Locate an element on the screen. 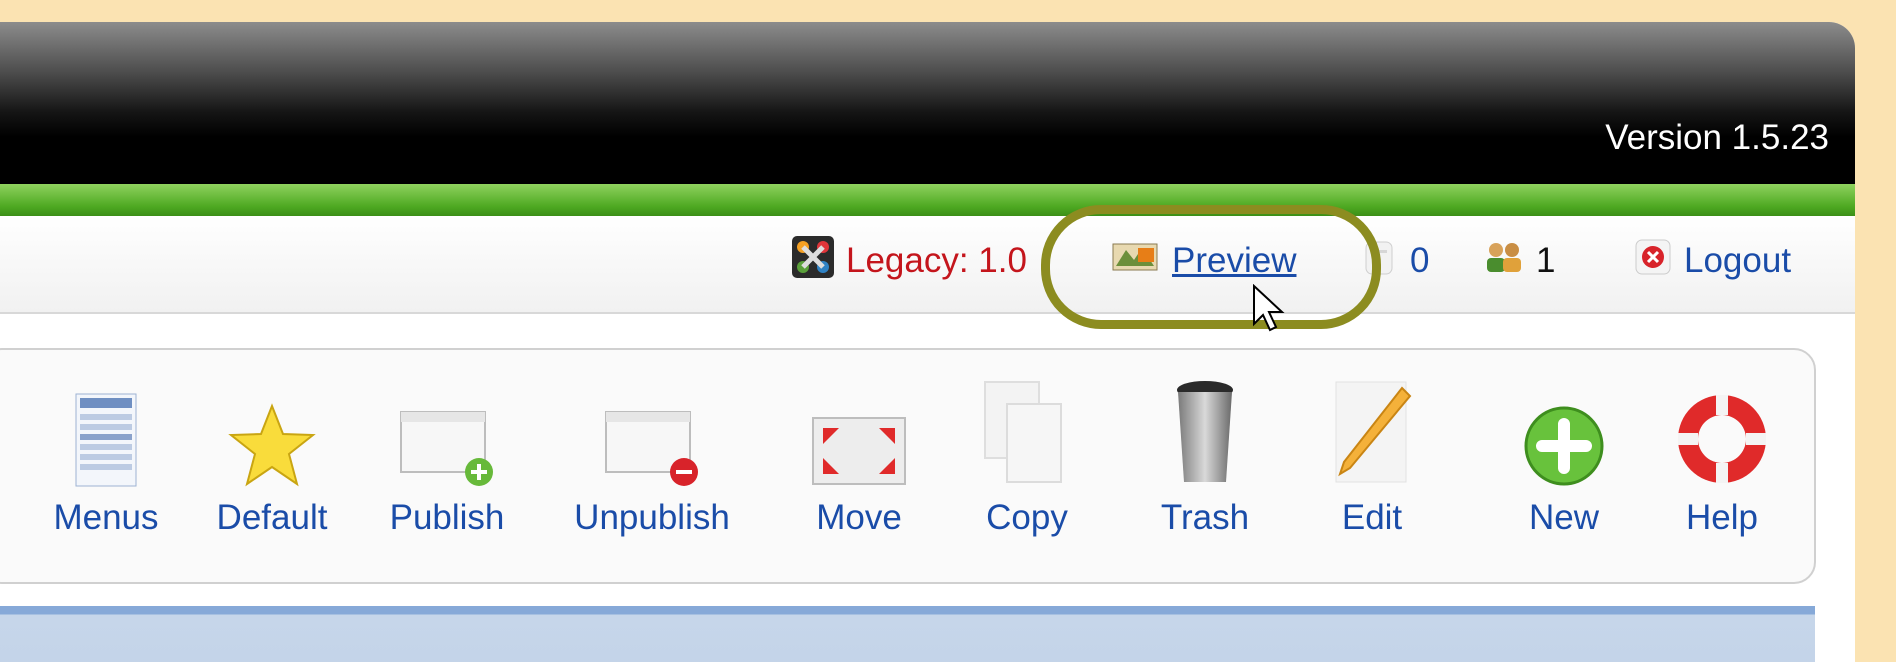  toolbar-label: Help is located at coordinates (1722, 517).